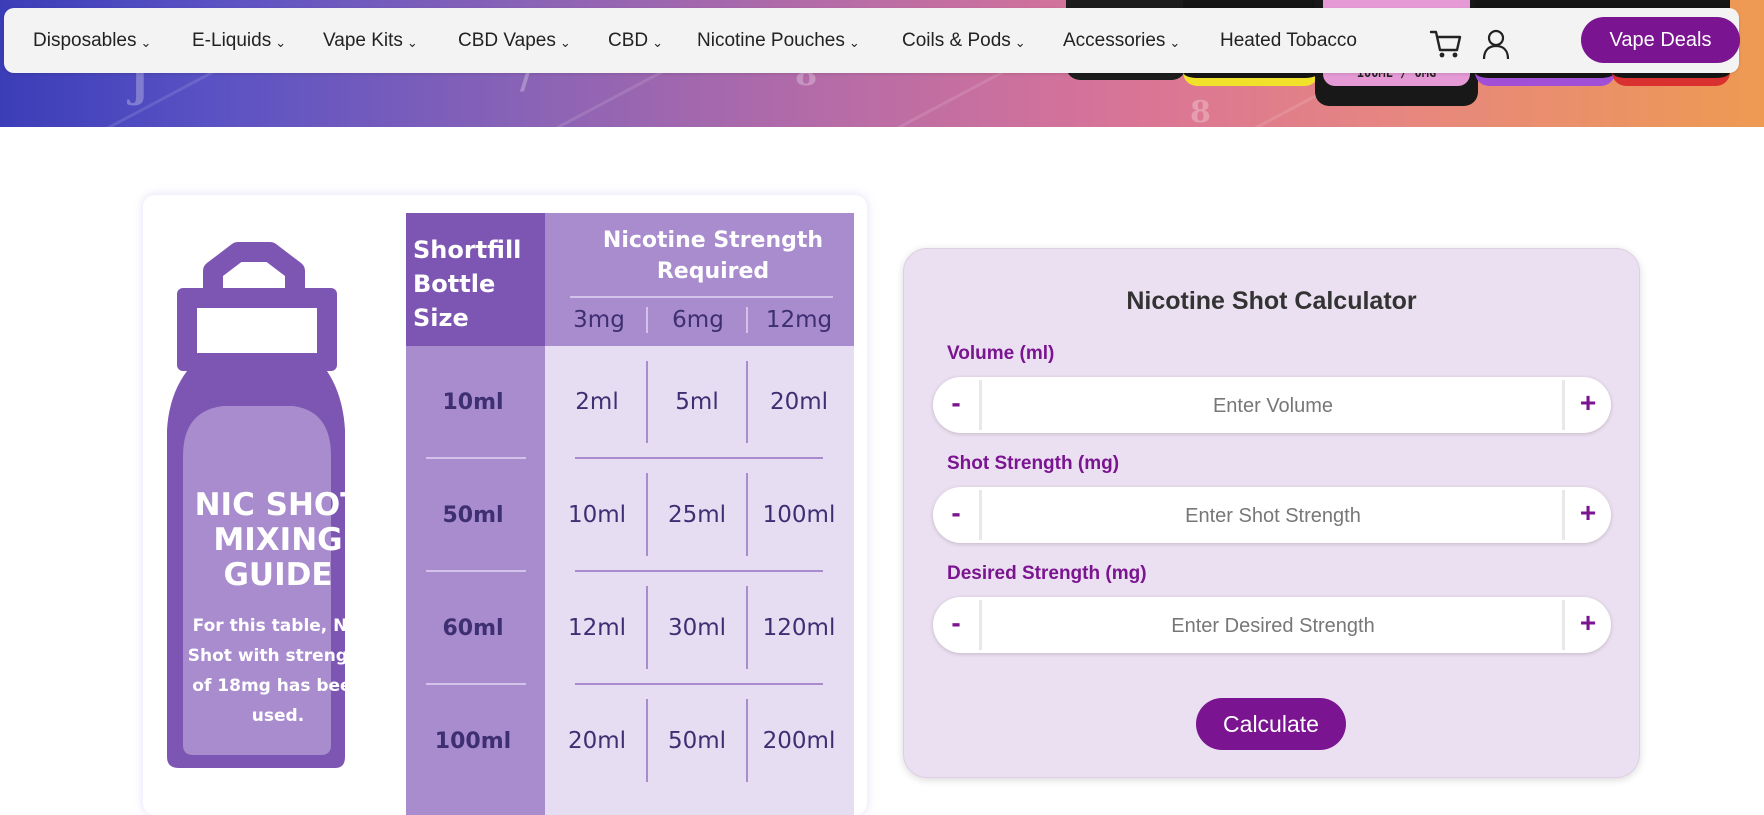  What do you see at coordinates (956, 515) in the screenshot?
I see `shot-strength-decrement-button: -` at bounding box center [956, 515].